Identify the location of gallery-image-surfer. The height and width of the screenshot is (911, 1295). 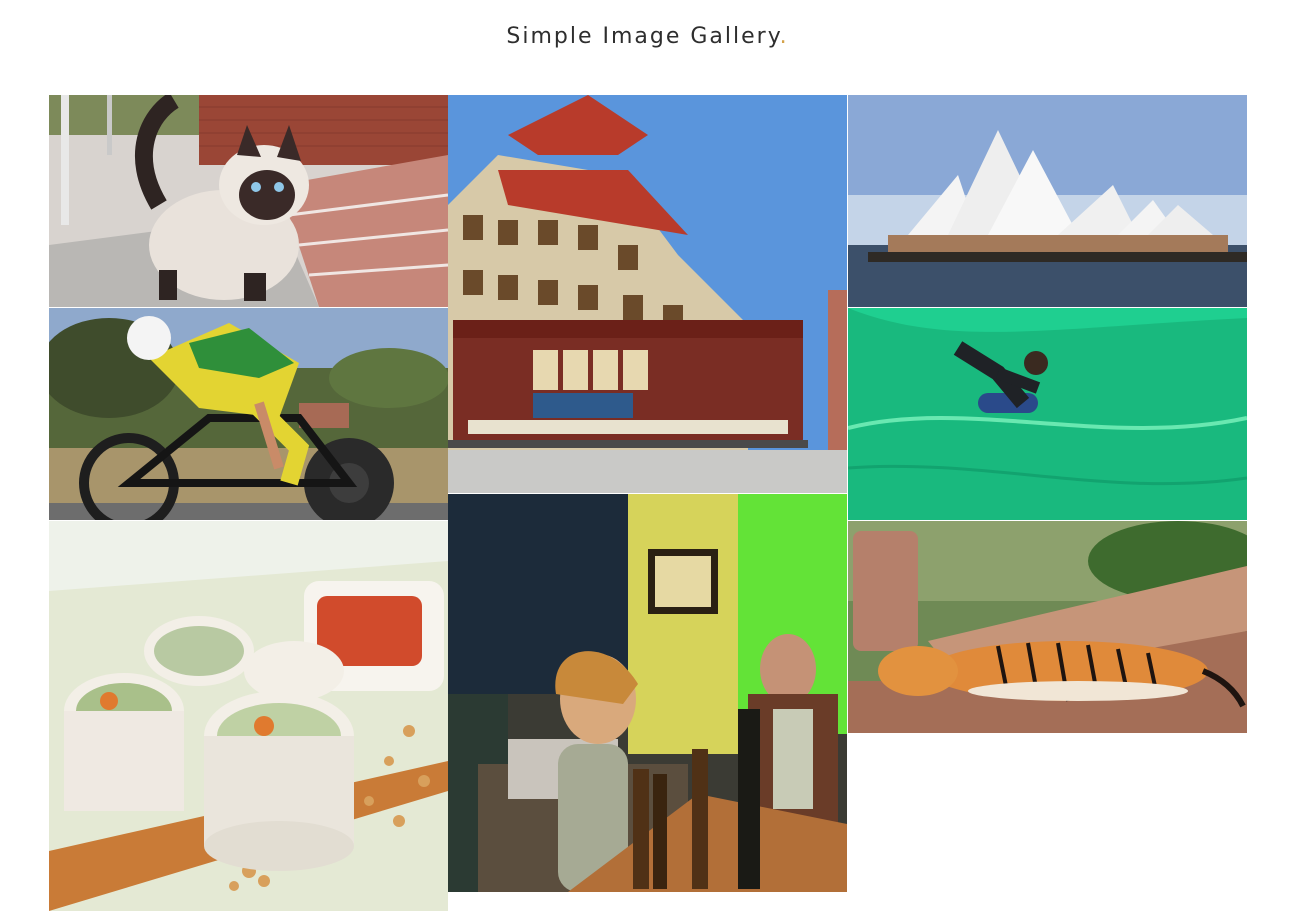
(1047, 414).